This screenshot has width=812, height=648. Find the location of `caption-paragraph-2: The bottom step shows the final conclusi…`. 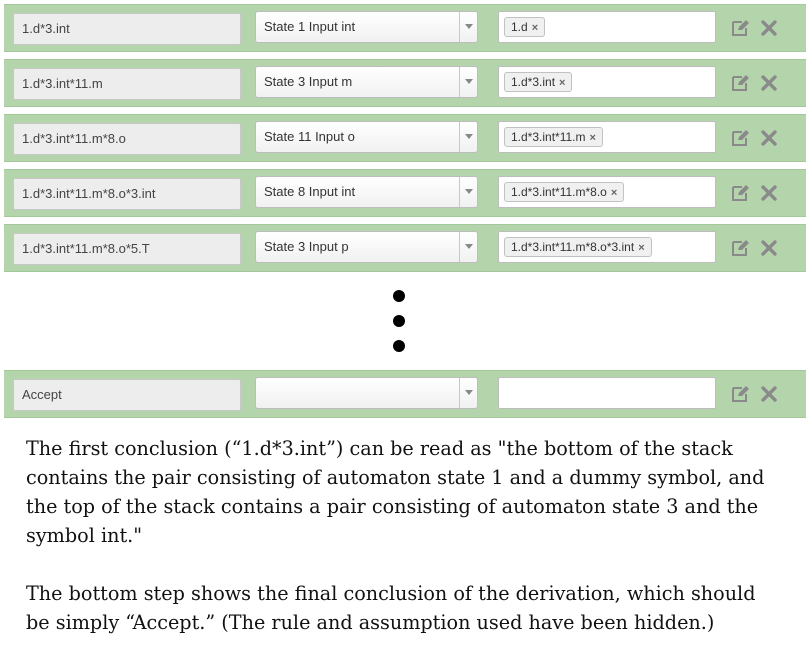

caption-paragraph-2: The bottom step shows the final conclusi… is located at coordinates (414, 608).